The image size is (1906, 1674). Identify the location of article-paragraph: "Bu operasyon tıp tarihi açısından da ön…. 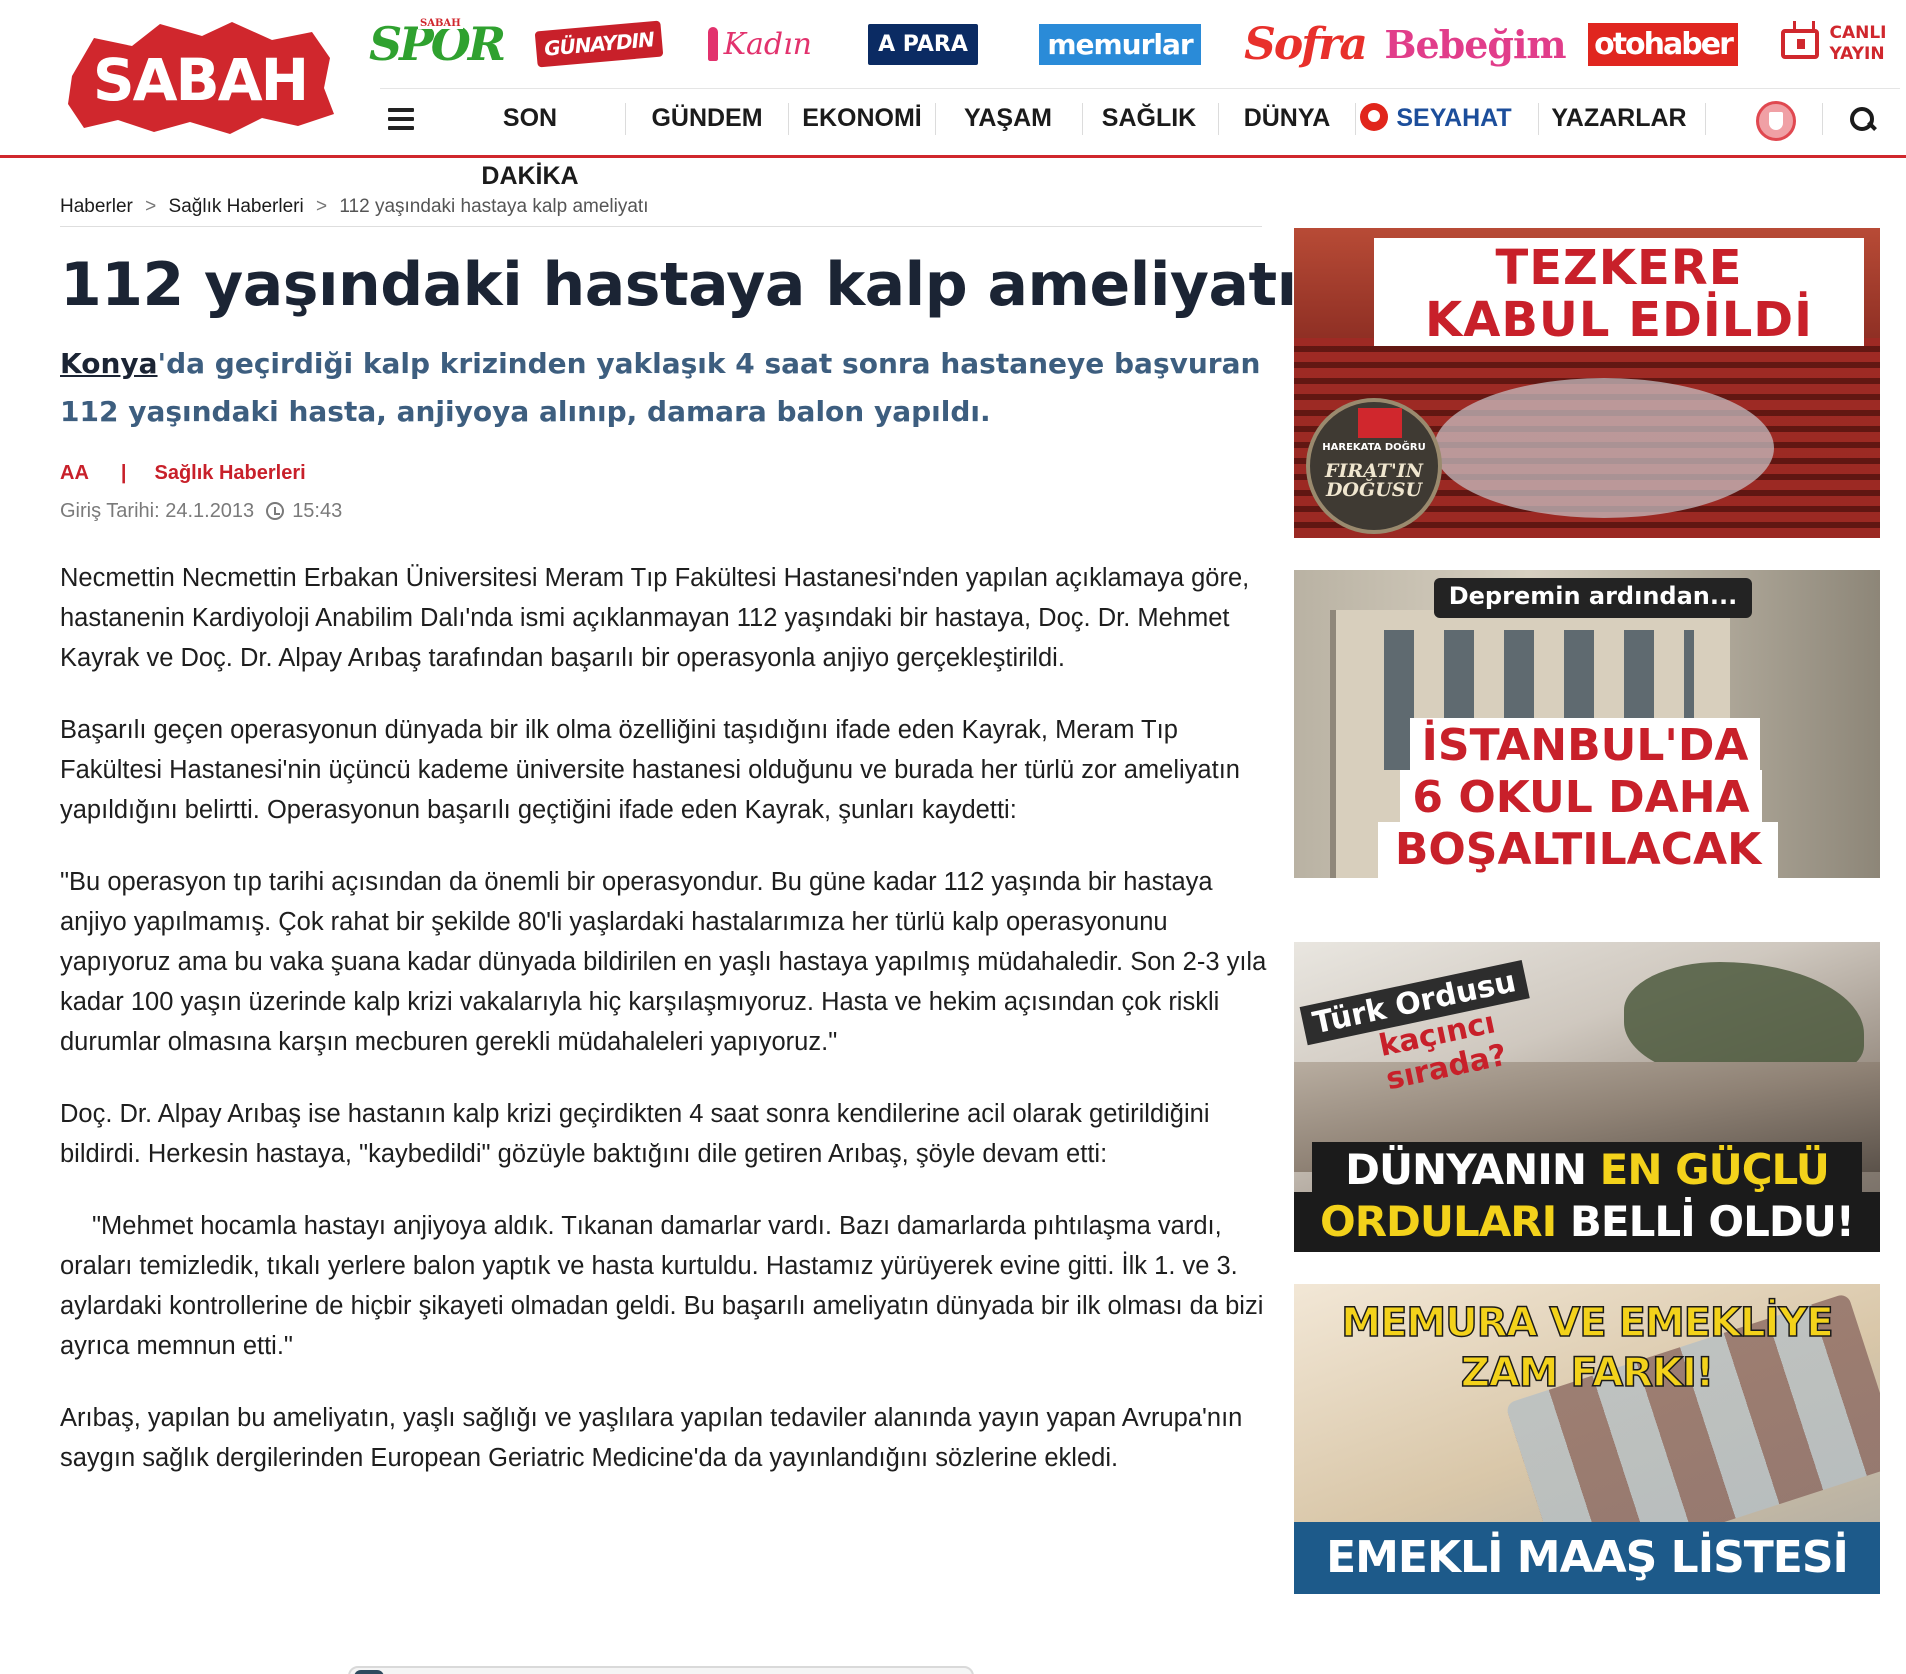
(663, 962).